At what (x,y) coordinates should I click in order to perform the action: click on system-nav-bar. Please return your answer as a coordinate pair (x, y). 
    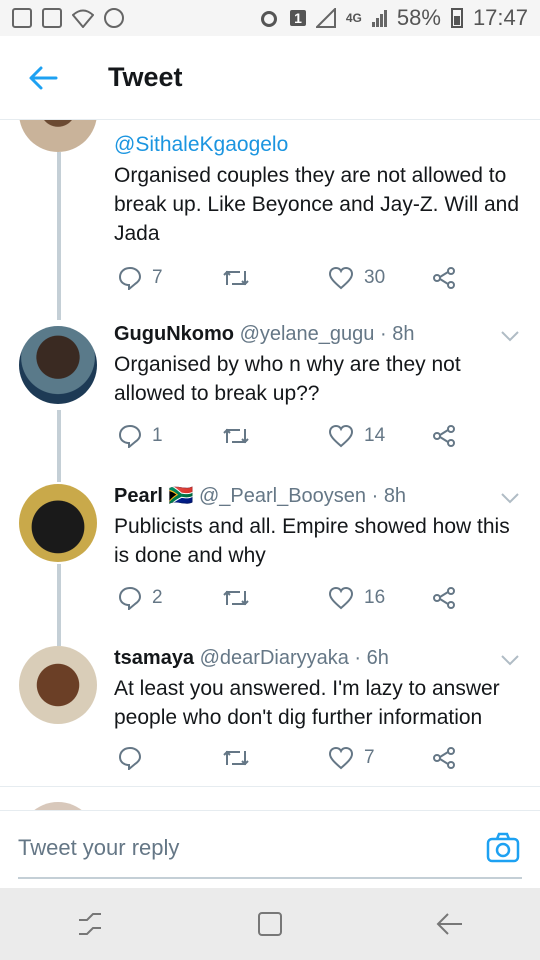
    Looking at the image, I should click on (270, 924).